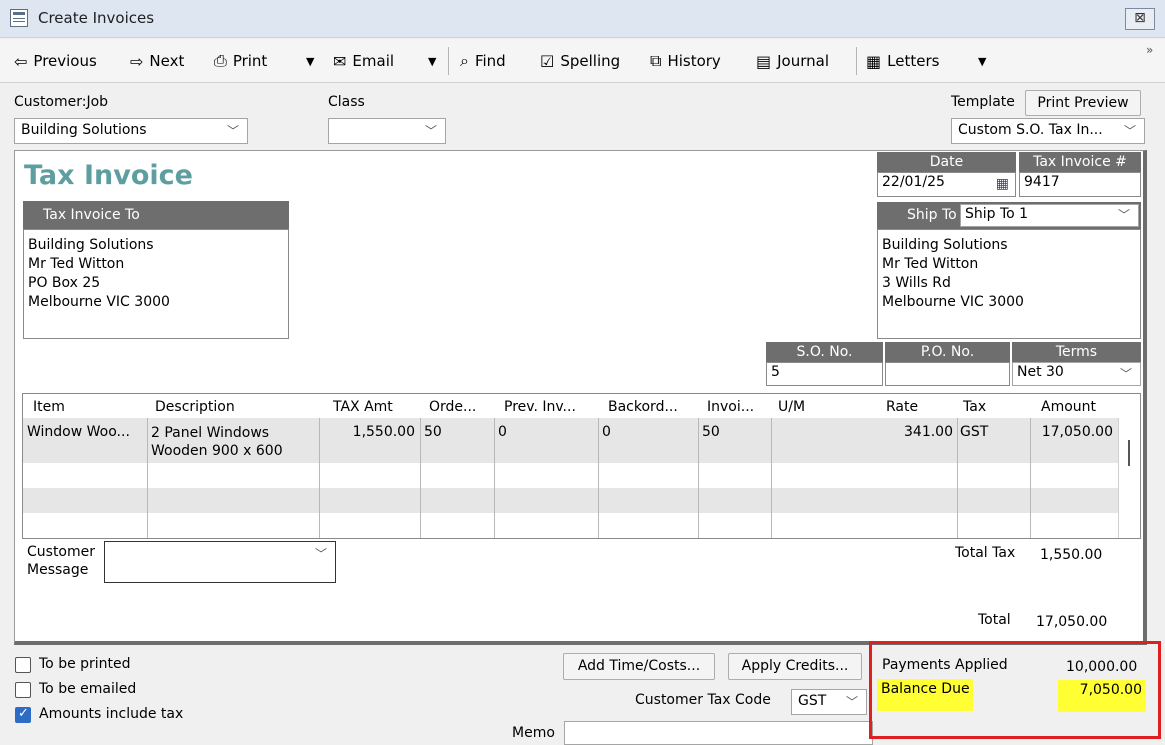 The image size is (1165, 745). I want to click on column-header-tax-amt: TAX Amt, so click(363, 407).